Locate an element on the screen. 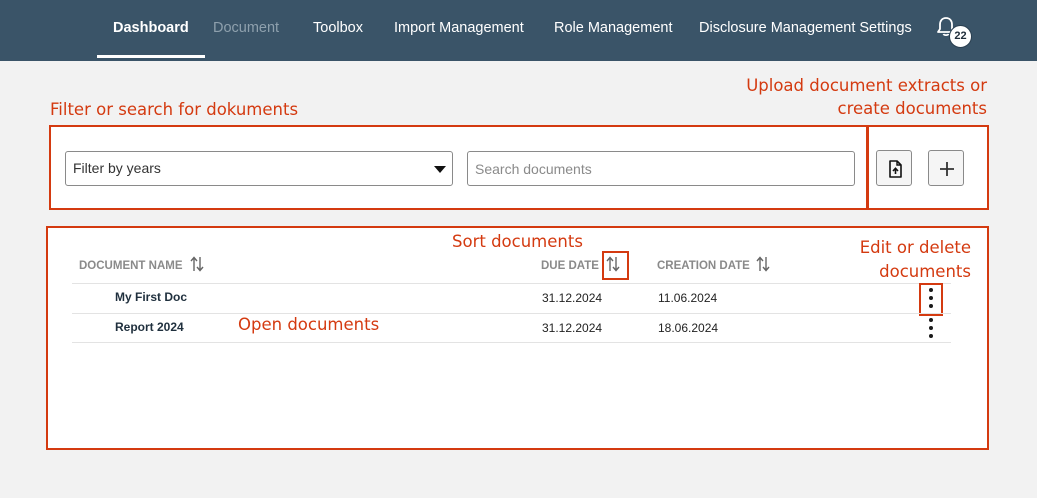 The height and width of the screenshot is (498, 1037). table-header-divider is located at coordinates (511, 283).